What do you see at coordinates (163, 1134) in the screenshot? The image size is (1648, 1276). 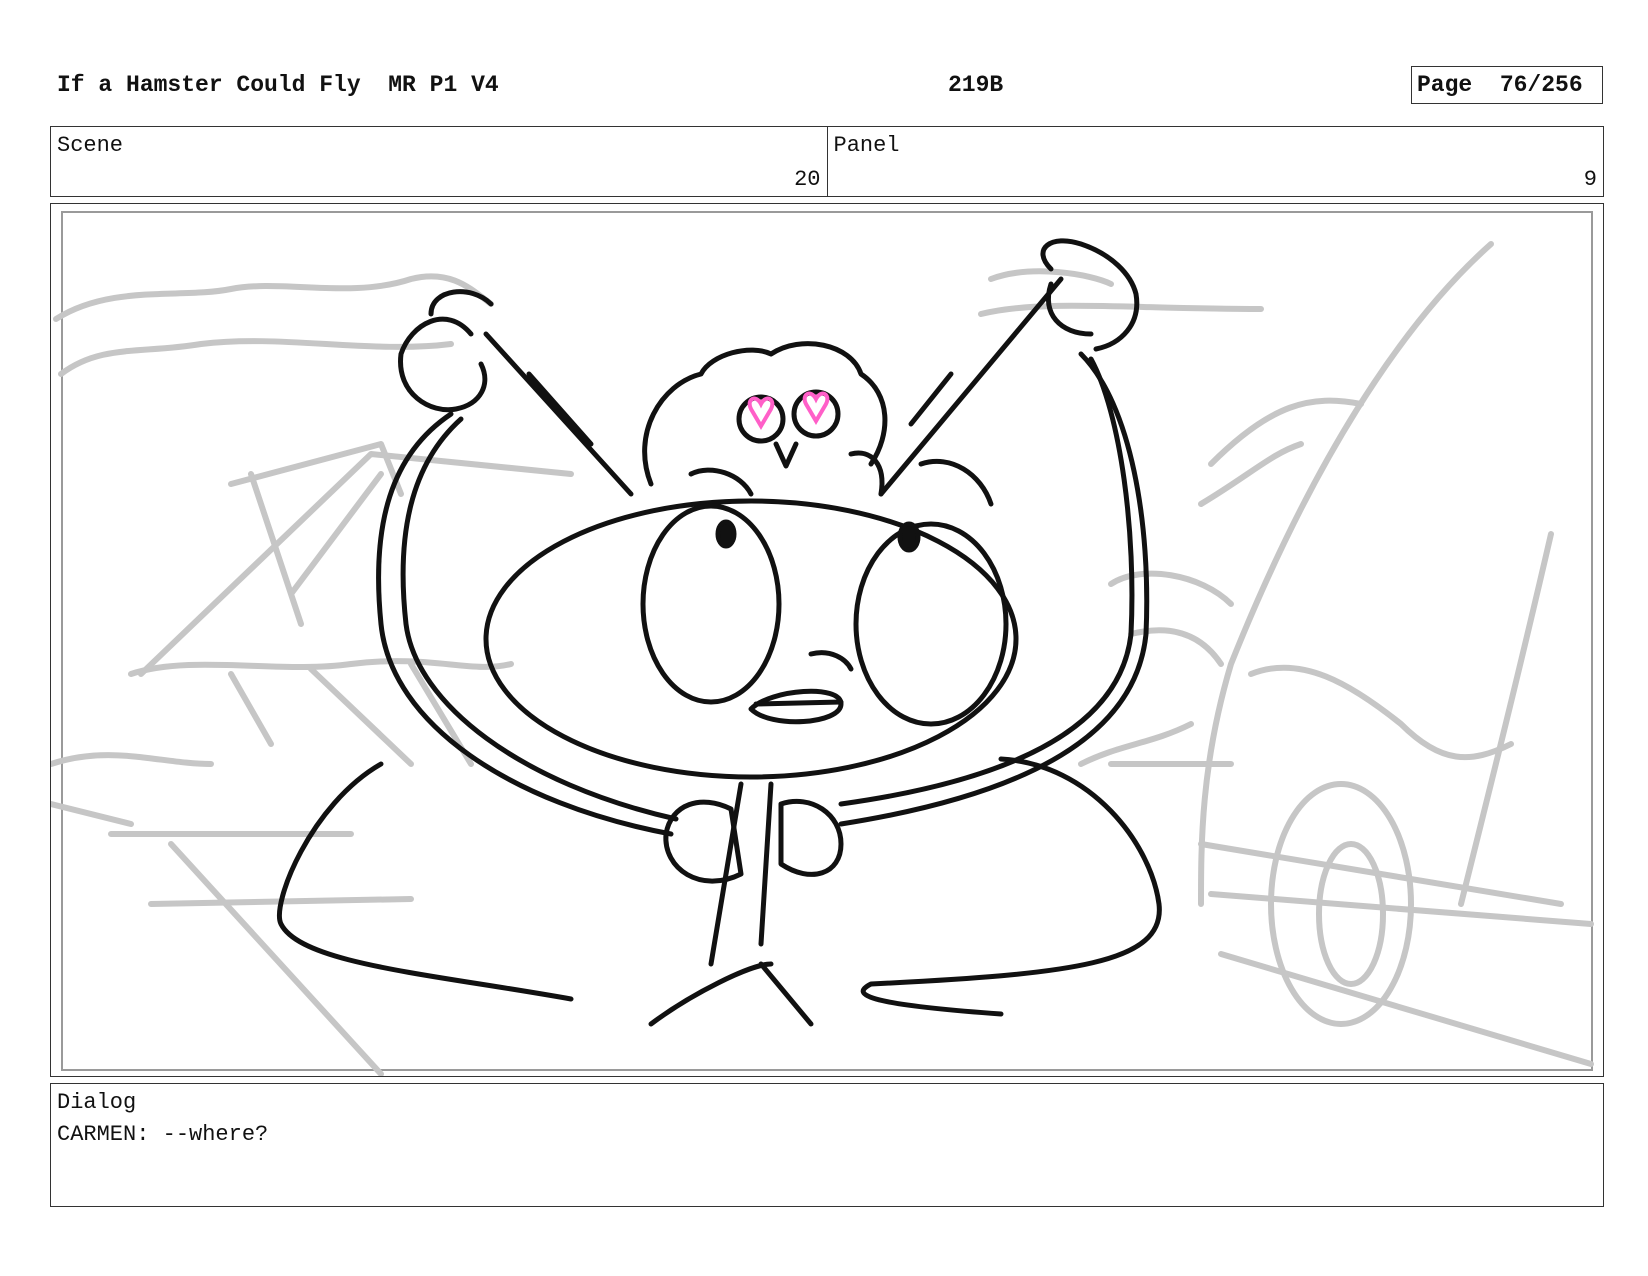 I see `dialog-line: CARMEN: --where?` at bounding box center [163, 1134].